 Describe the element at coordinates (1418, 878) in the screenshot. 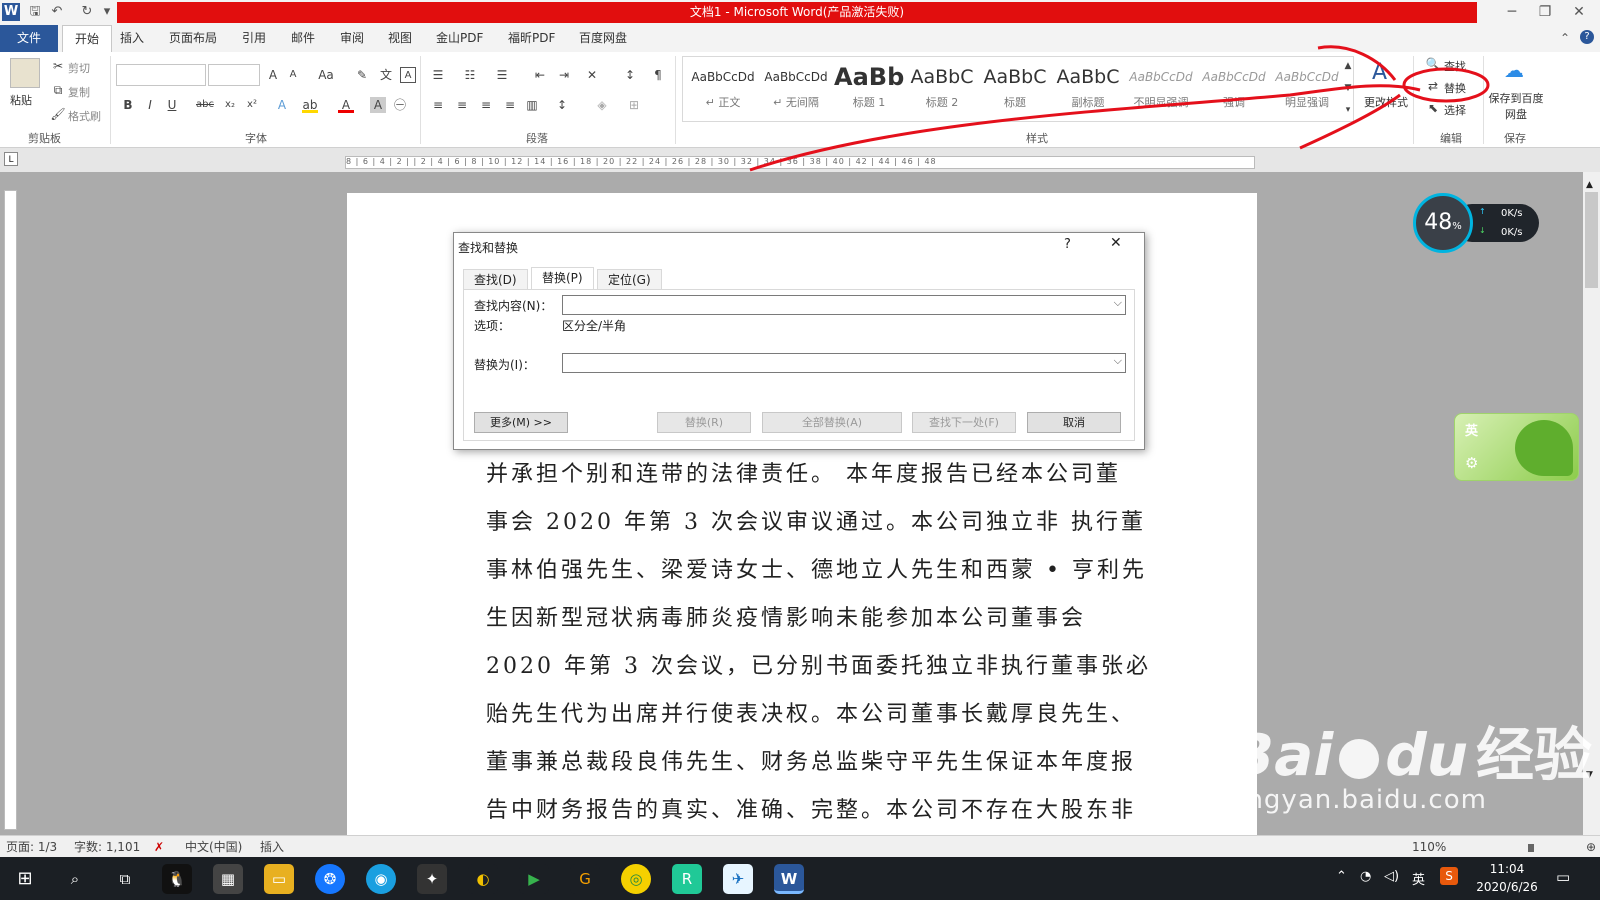

I see `tray-ime-label: 英` at that location.